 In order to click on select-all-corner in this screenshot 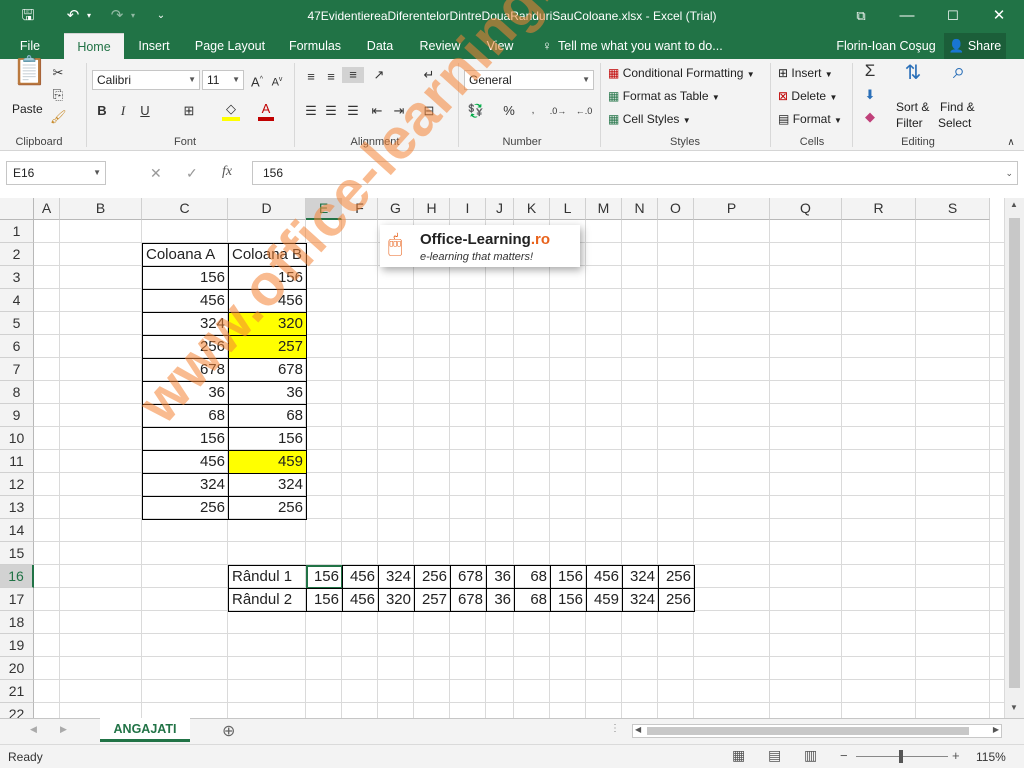, I will do `click(17, 209)`.